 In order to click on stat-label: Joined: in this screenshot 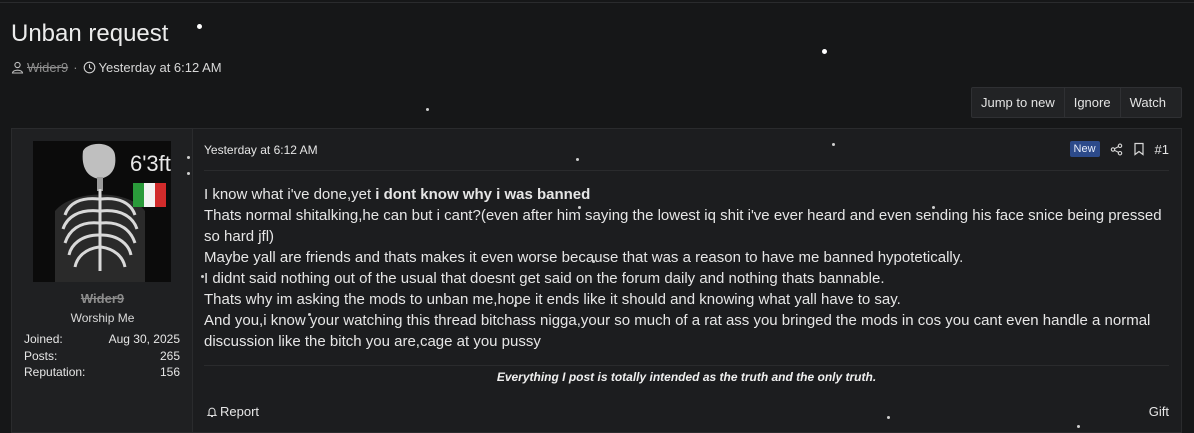, I will do `click(43, 339)`.